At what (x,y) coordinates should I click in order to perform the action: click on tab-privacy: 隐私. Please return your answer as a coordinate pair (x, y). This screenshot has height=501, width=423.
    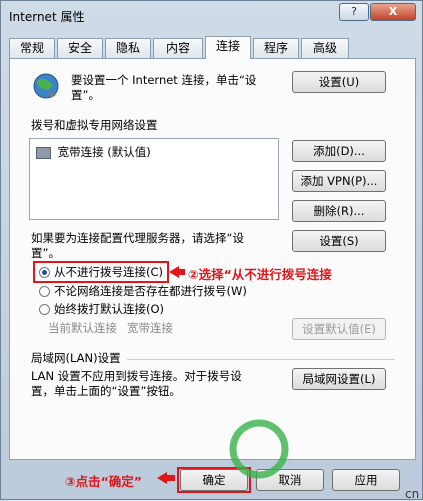
    Looking at the image, I should click on (128, 48).